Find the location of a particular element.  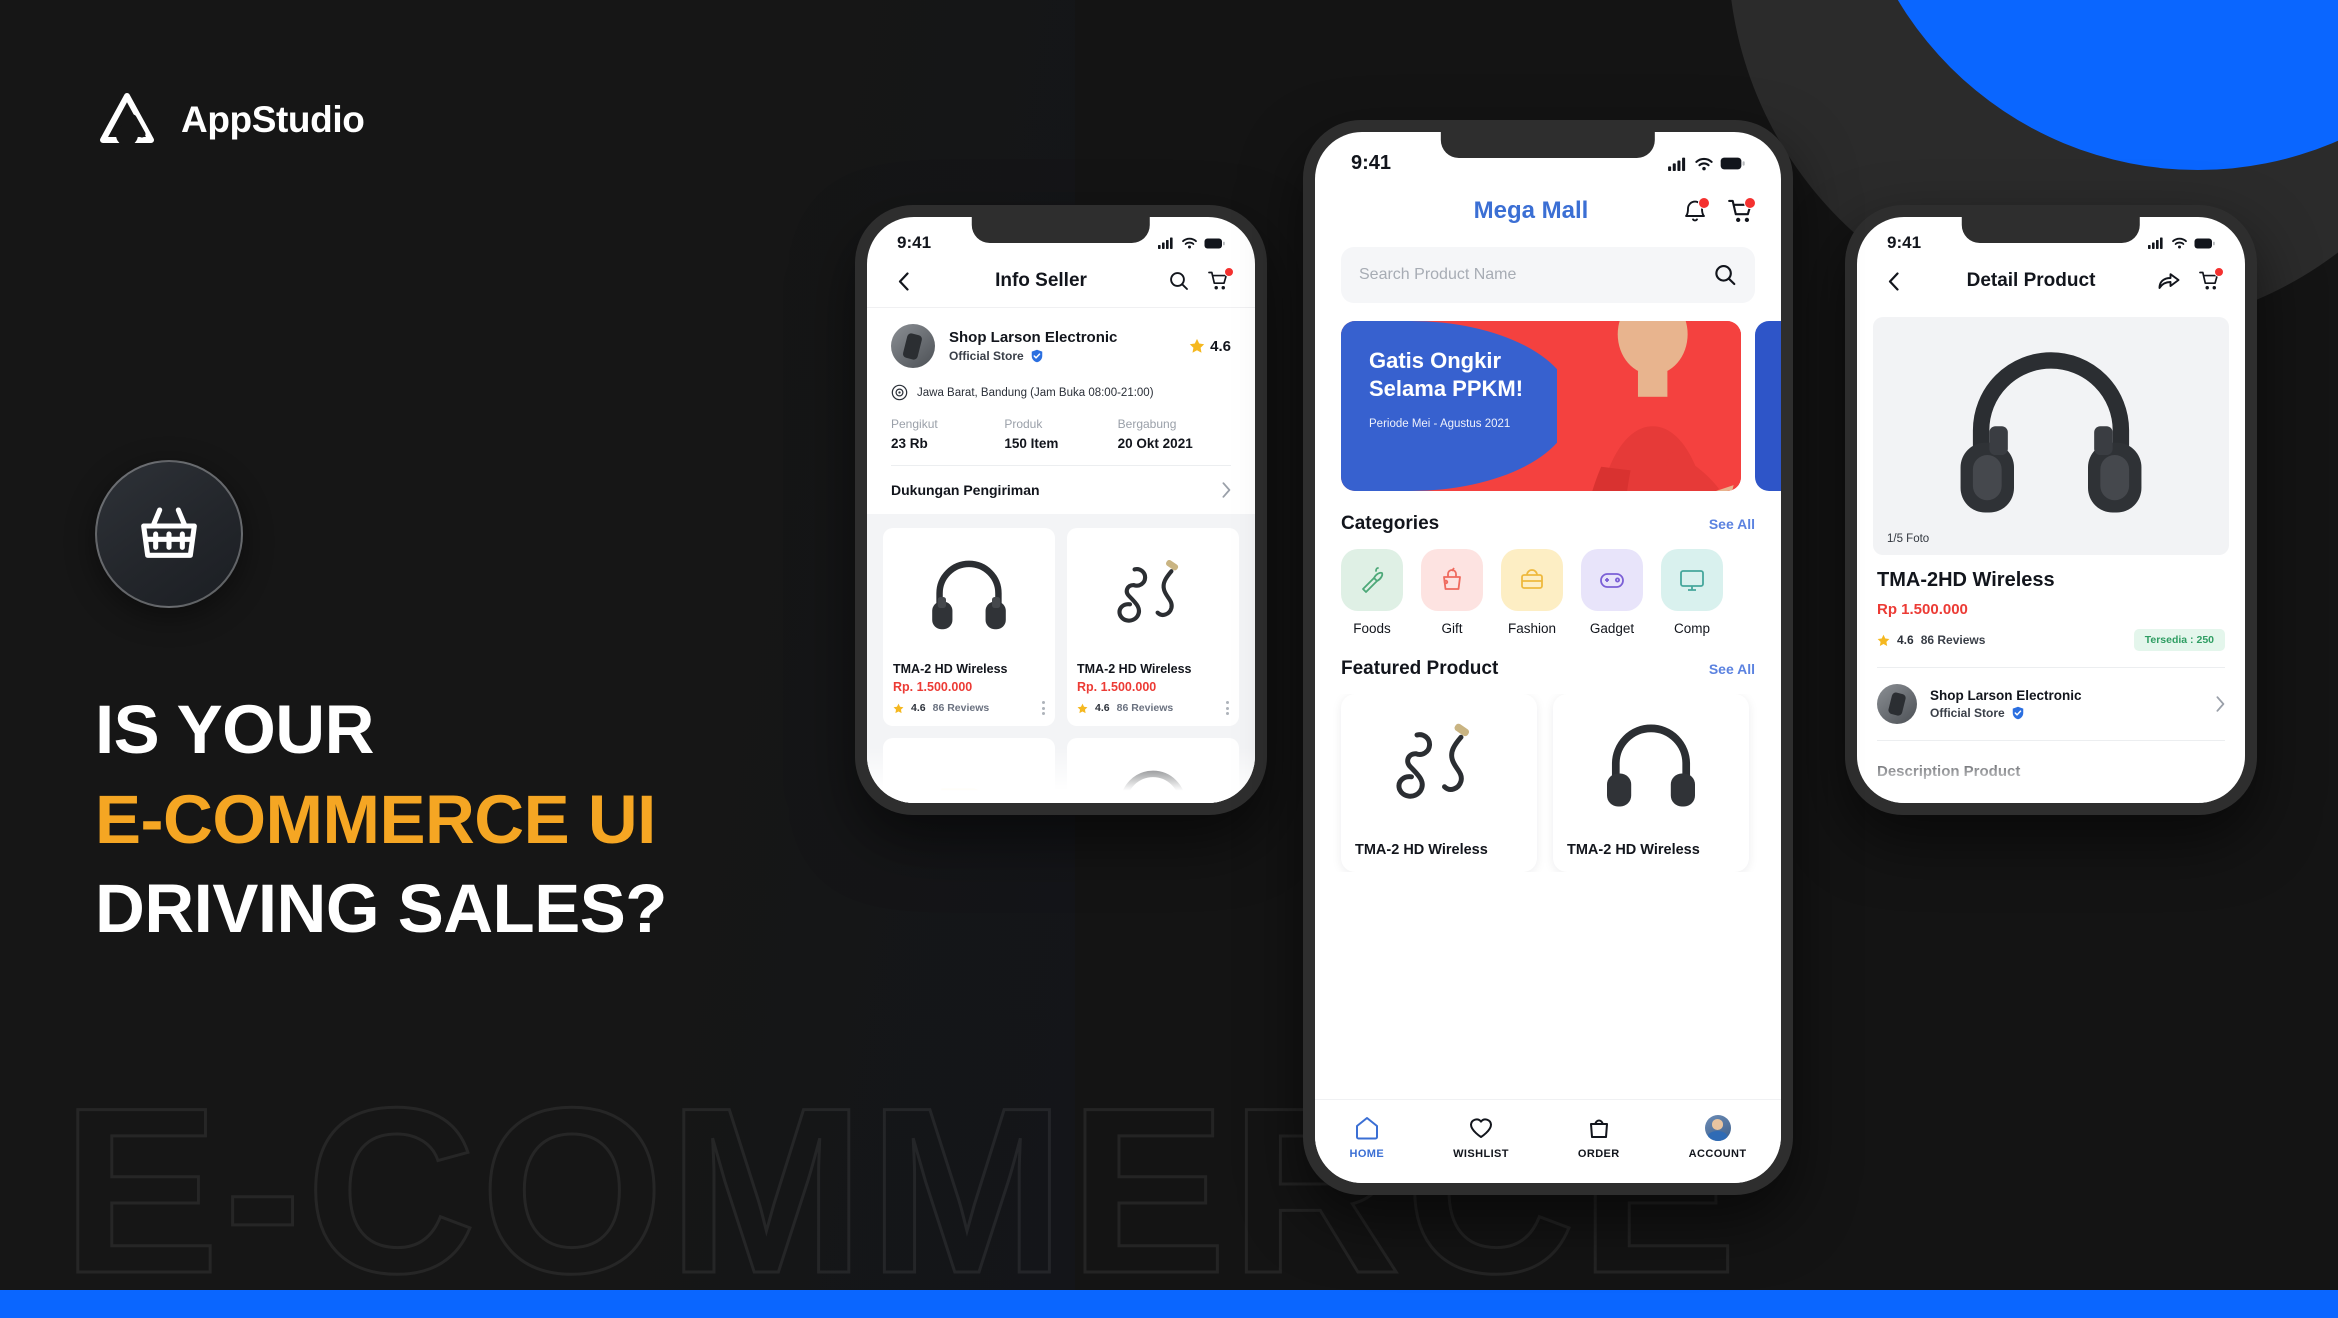

console-icon is located at coordinates (1612, 580).